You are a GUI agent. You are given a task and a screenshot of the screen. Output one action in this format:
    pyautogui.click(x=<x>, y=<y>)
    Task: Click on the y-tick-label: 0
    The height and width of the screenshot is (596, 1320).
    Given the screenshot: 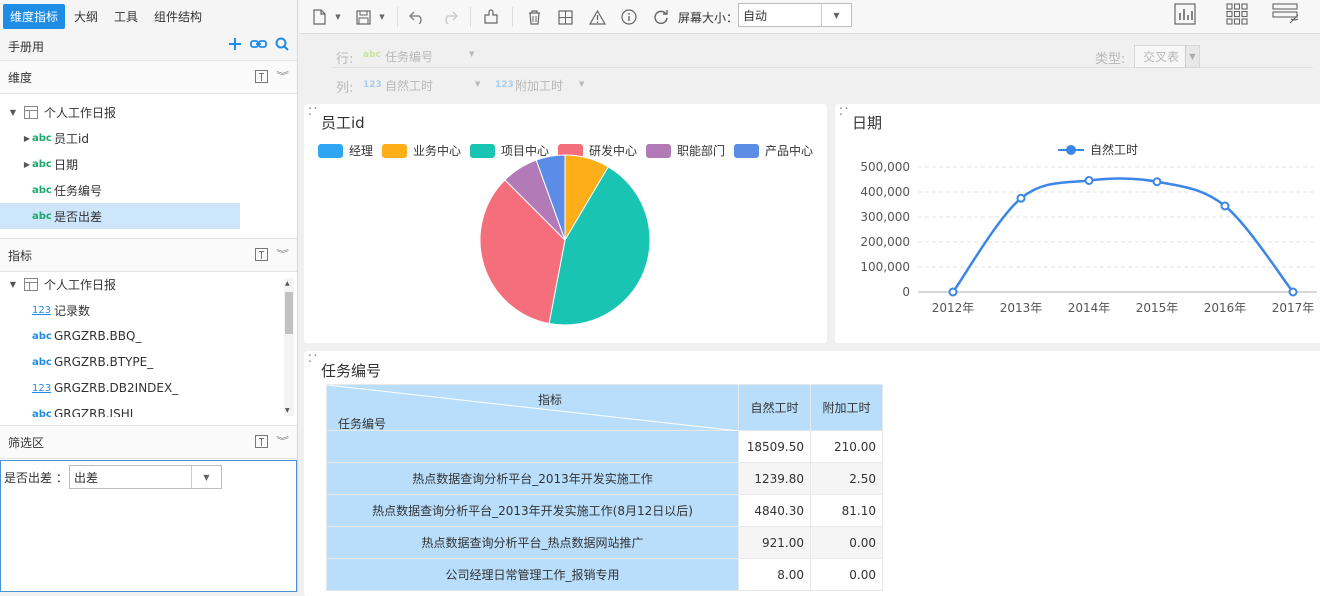 What is the action you would take?
    pyautogui.click(x=906, y=292)
    